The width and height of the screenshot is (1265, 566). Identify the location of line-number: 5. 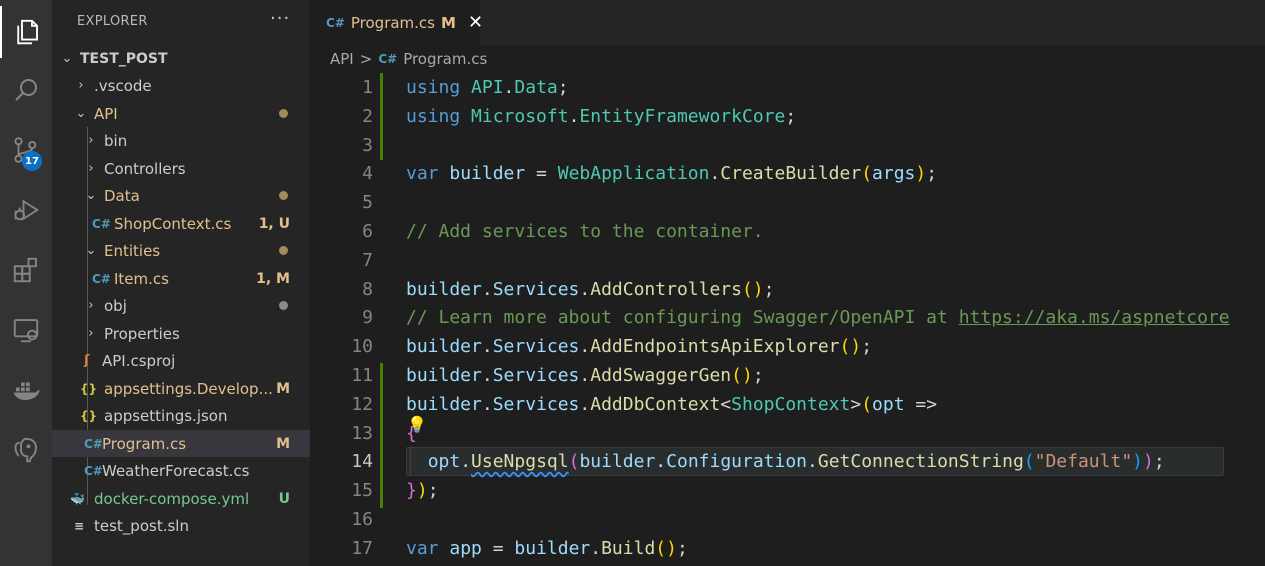
(367, 203).